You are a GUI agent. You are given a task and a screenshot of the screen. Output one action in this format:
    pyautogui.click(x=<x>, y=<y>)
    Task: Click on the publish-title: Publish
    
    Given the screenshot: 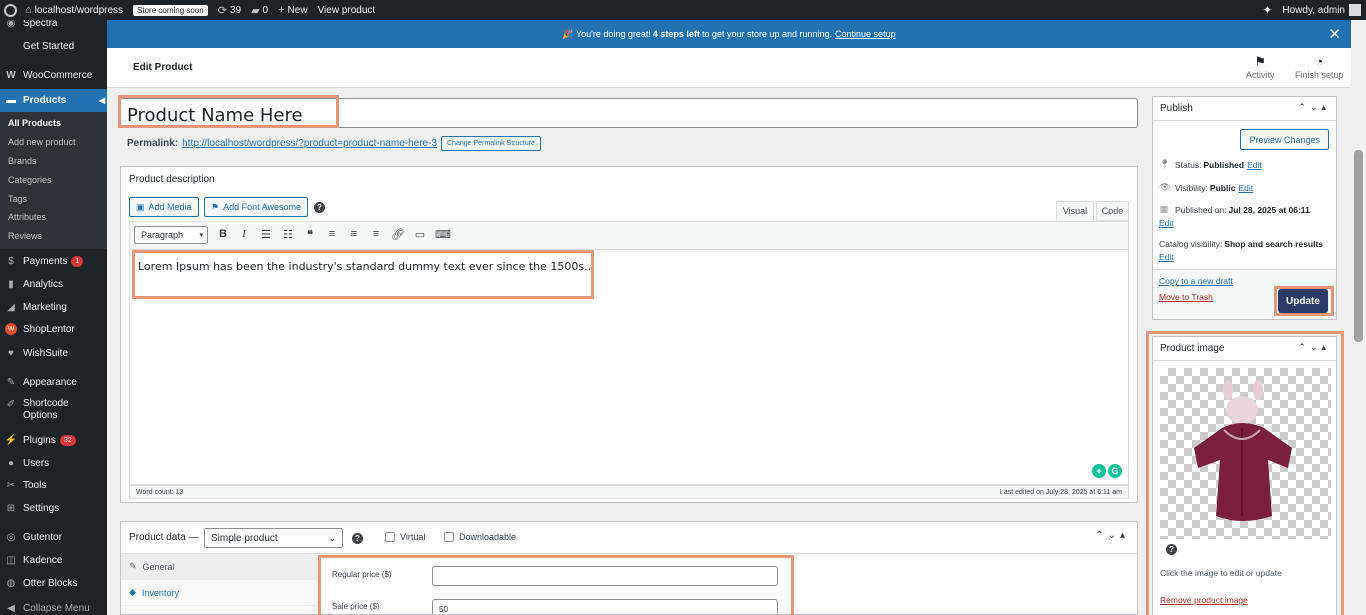 What is the action you would take?
    pyautogui.click(x=1176, y=108)
    